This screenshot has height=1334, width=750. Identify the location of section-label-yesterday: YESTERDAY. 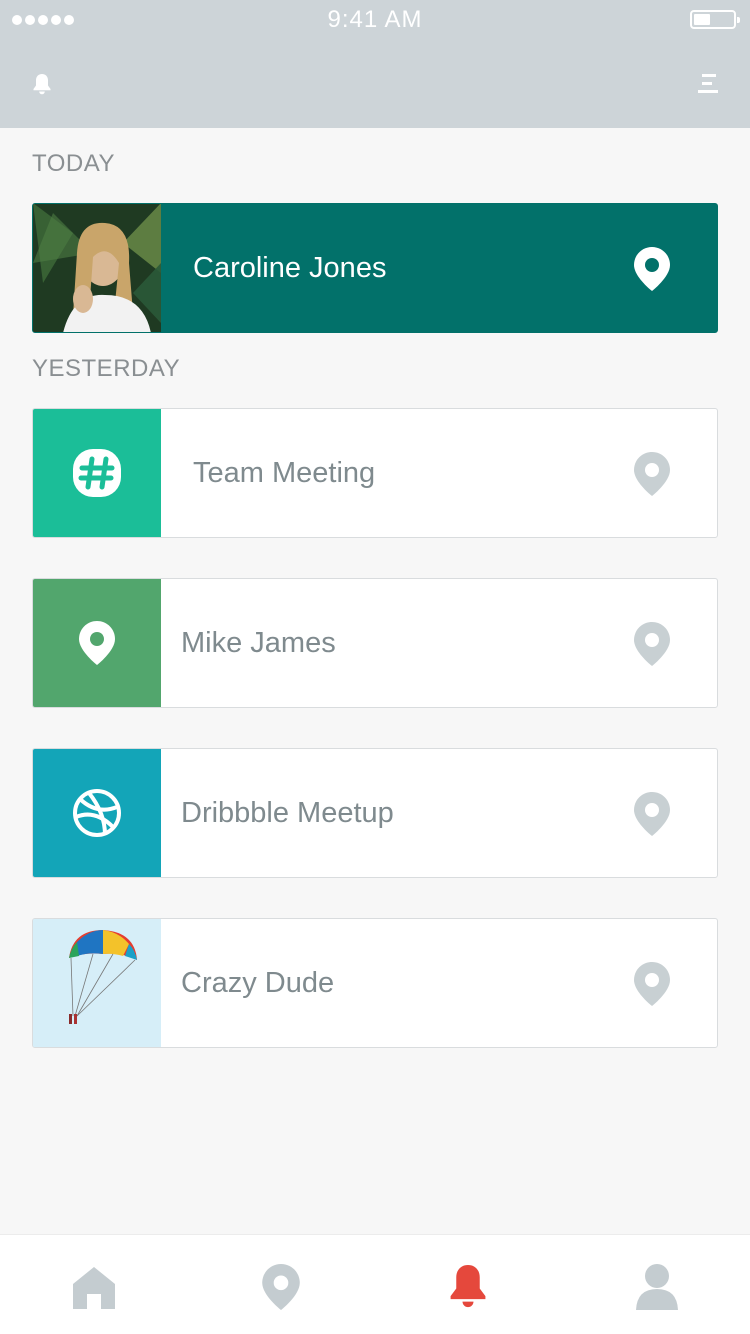
(106, 368).